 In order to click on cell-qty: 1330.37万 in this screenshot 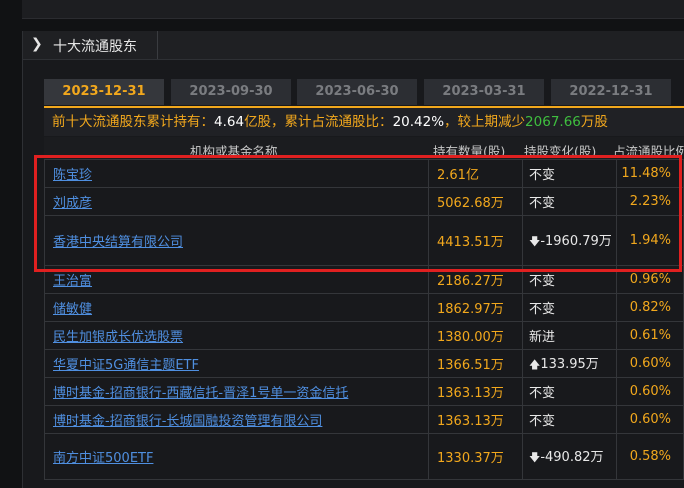, I will do `click(475, 456)`.